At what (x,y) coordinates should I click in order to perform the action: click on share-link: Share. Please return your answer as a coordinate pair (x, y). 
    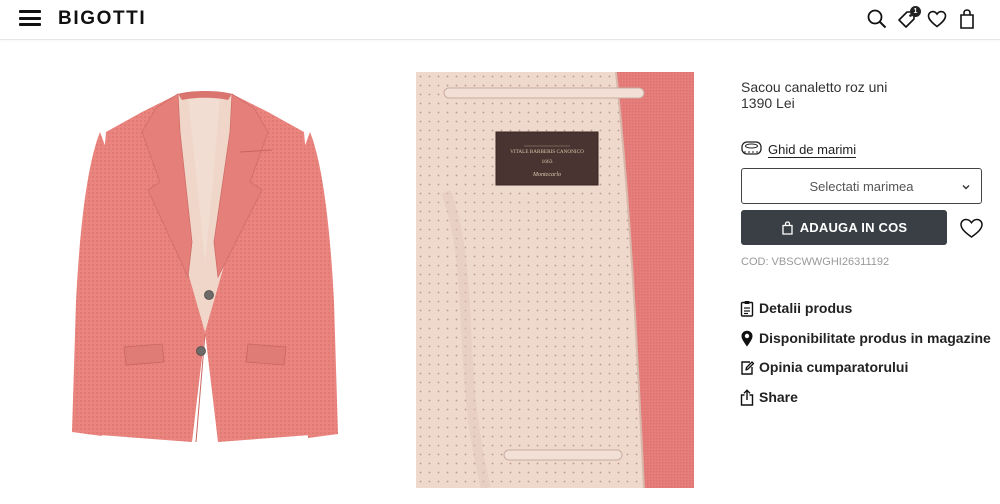
    Looking at the image, I should click on (769, 397).